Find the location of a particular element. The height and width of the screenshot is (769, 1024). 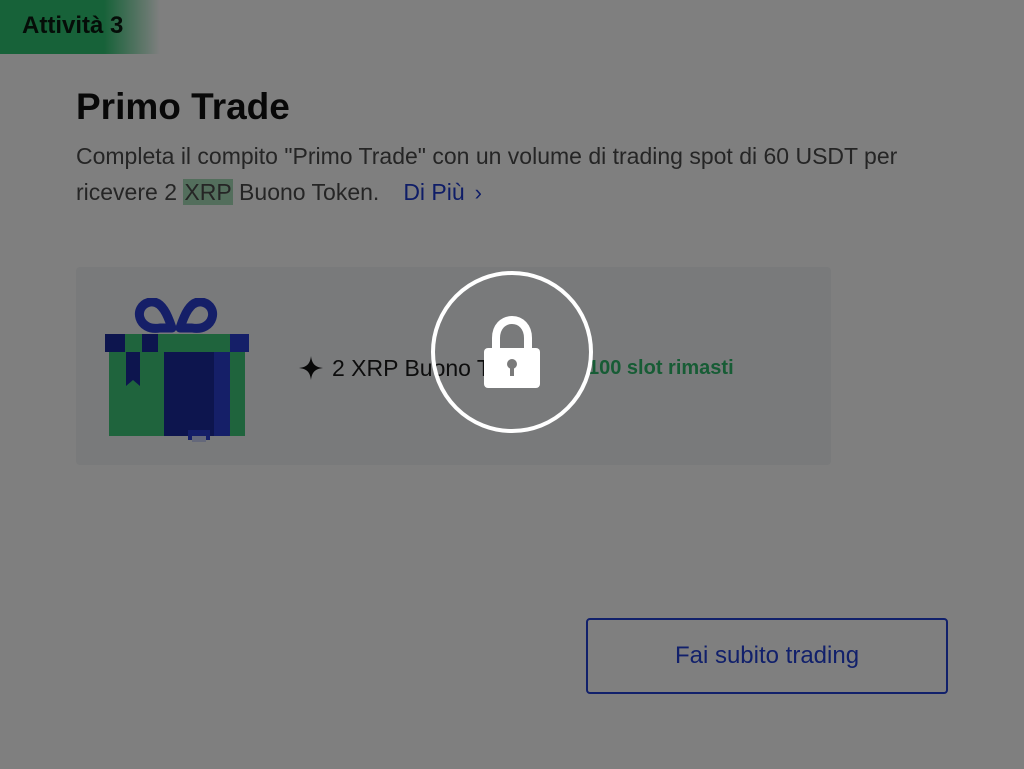

lock-icon is located at coordinates (512, 352).